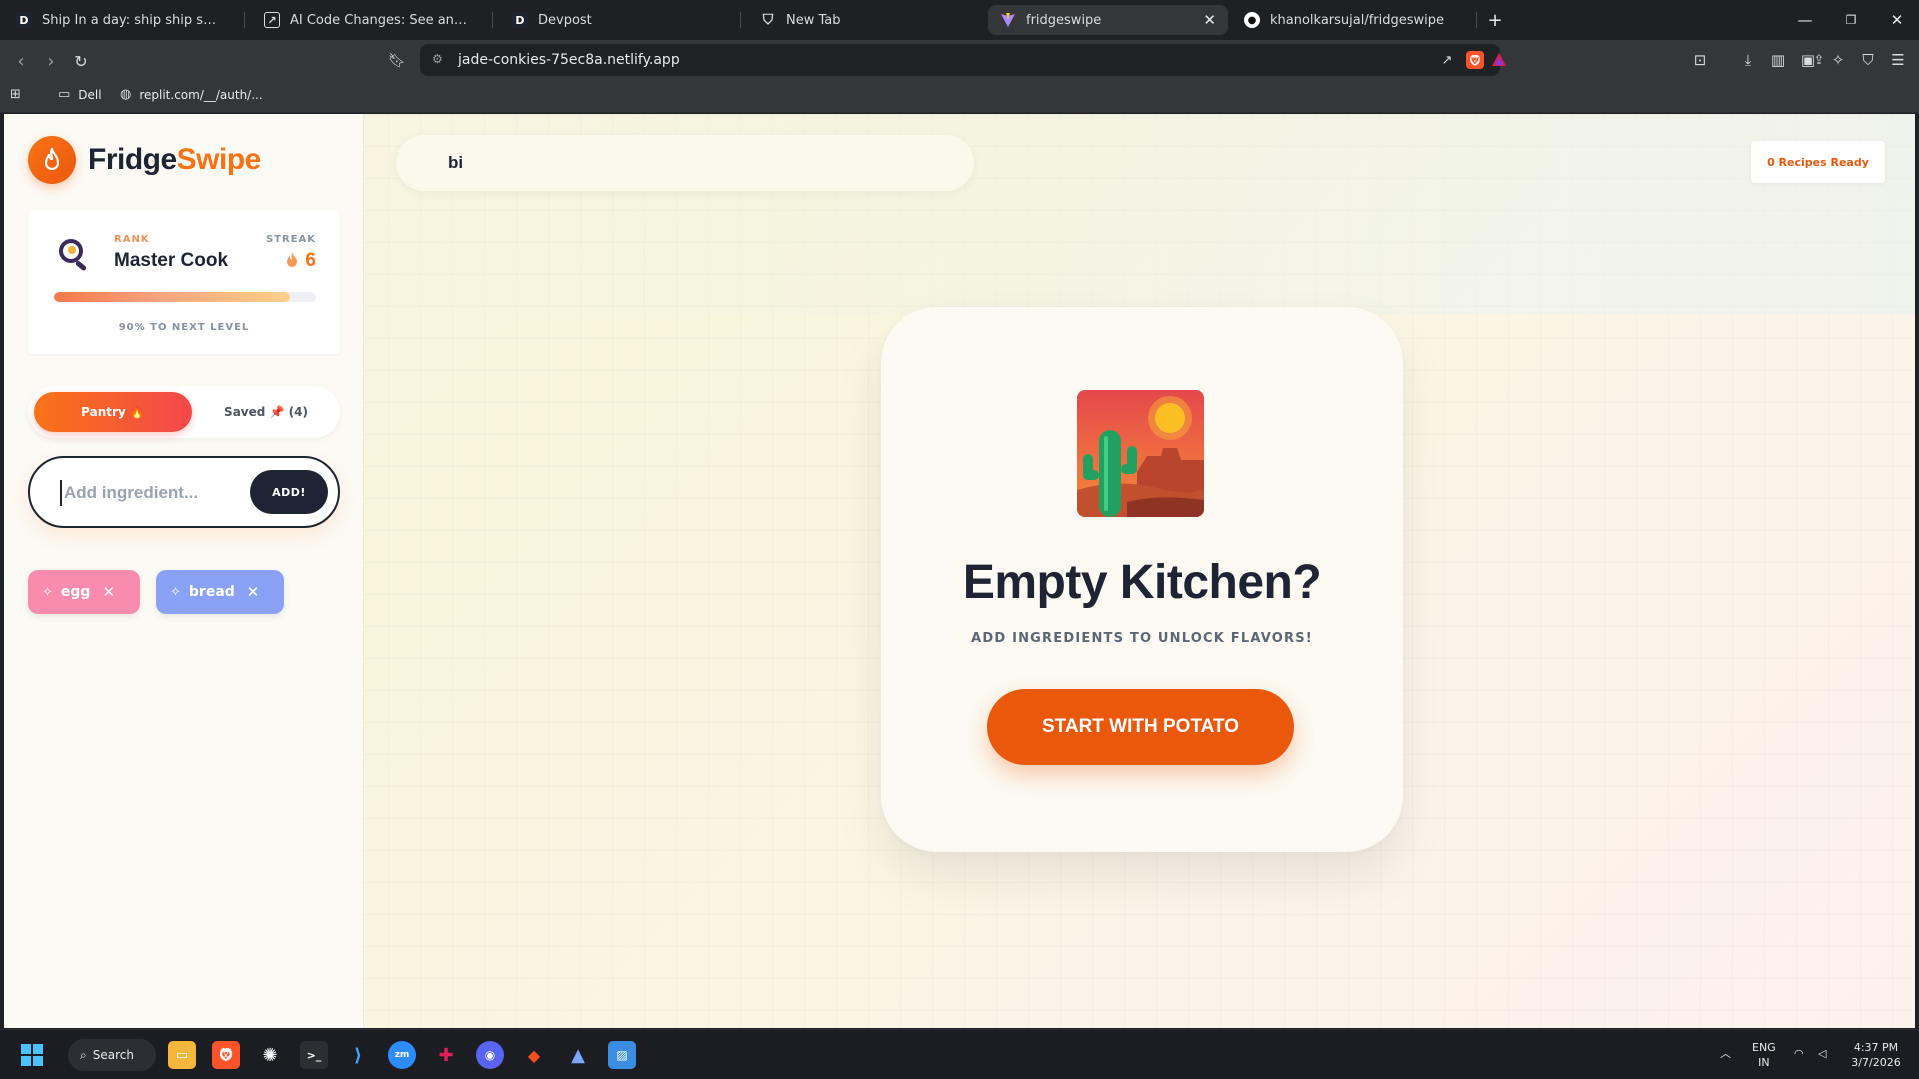  What do you see at coordinates (75, 592) in the screenshot?
I see `chip-label: egg` at bounding box center [75, 592].